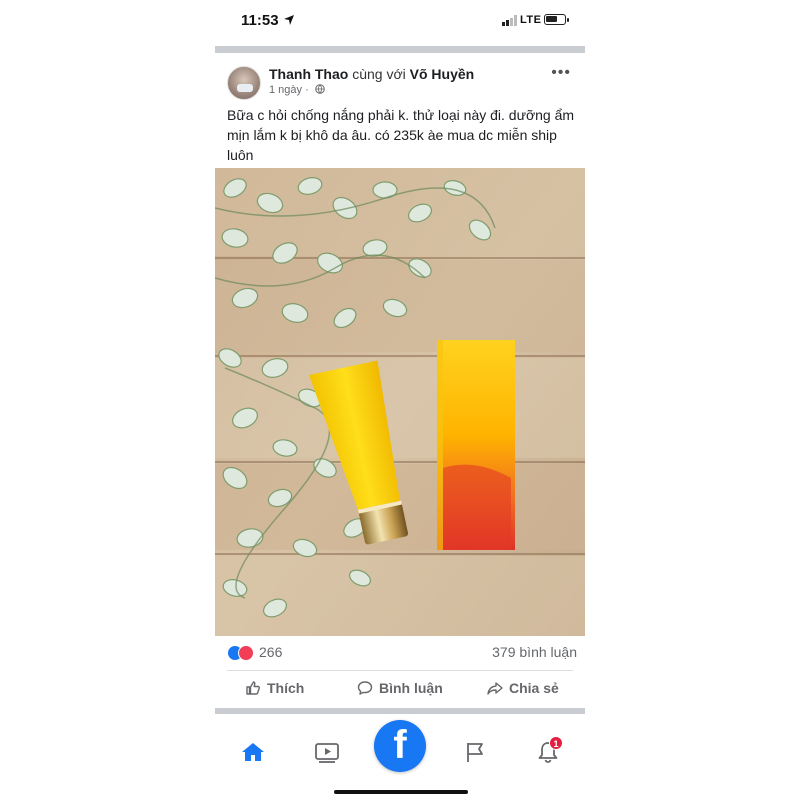  Describe the element at coordinates (285, 90) in the screenshot. I see `post-time: 1 ngày` at that location.